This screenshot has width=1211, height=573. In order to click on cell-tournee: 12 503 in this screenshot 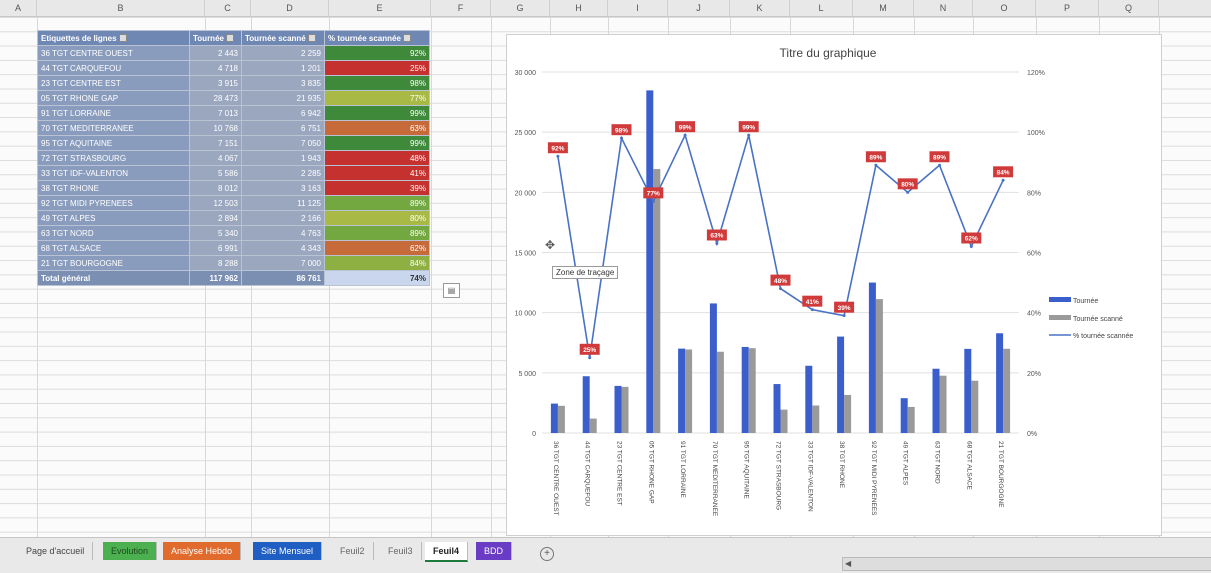, I will do `click(215, 203)`.